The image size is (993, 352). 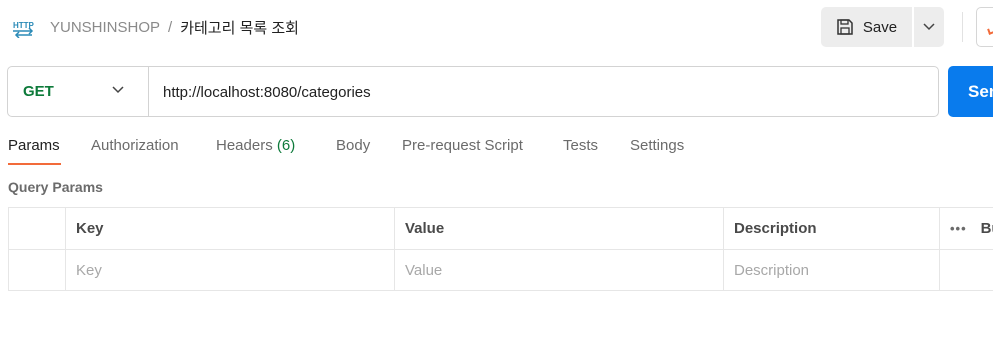 I want to click on table-row: Key Value Description, so click(x=500, y=270).